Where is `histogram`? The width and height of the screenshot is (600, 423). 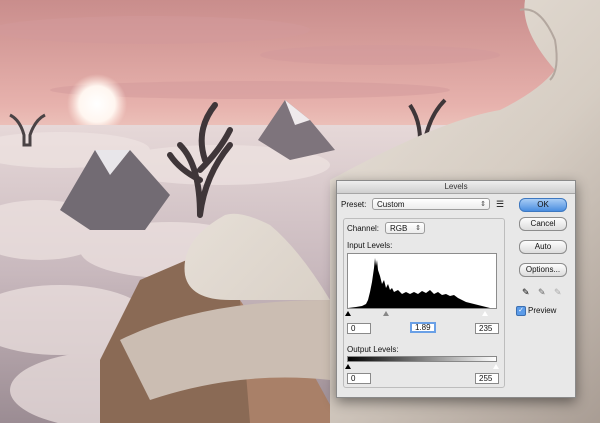
histogram is located at coordinates (422, 281).